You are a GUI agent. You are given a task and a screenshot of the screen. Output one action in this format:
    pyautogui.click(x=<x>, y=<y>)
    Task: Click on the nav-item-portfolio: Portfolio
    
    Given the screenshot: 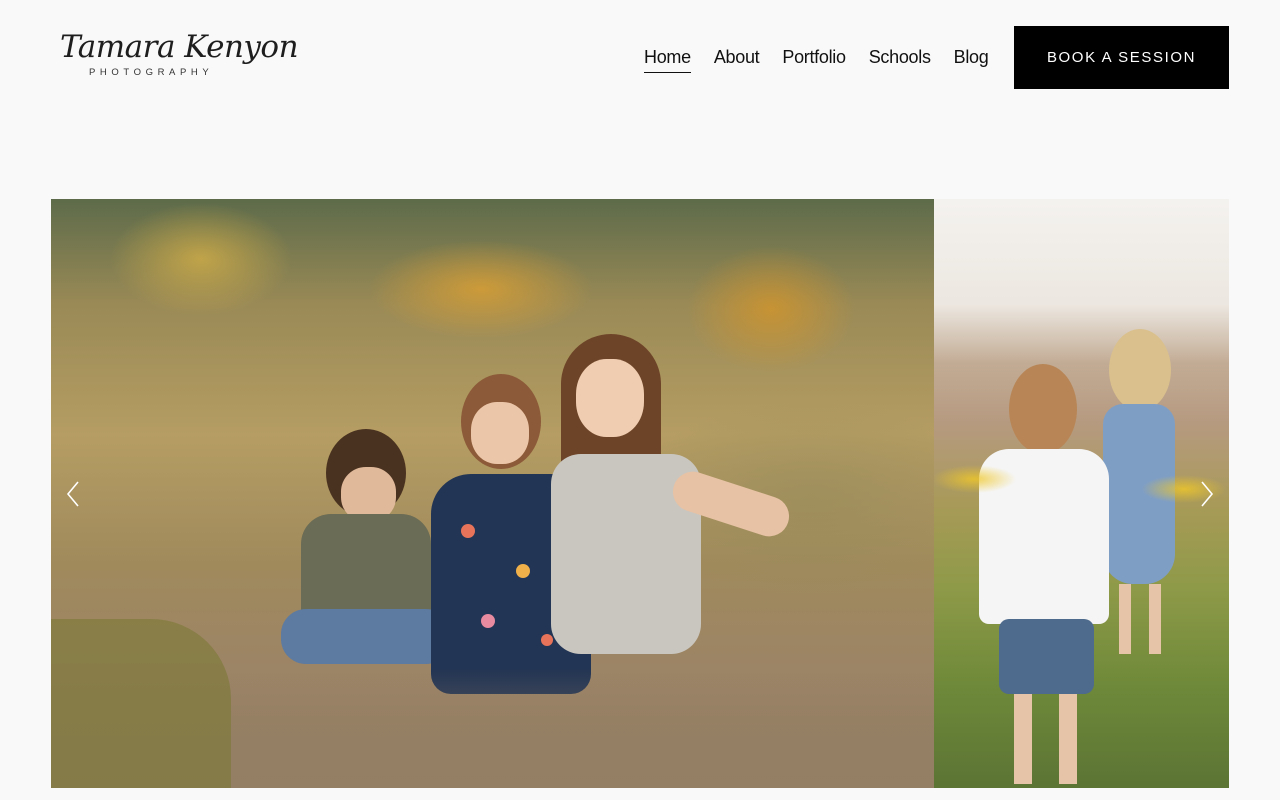 What is the action you would take?
    pyautogui.click(x=814, y=59)
    